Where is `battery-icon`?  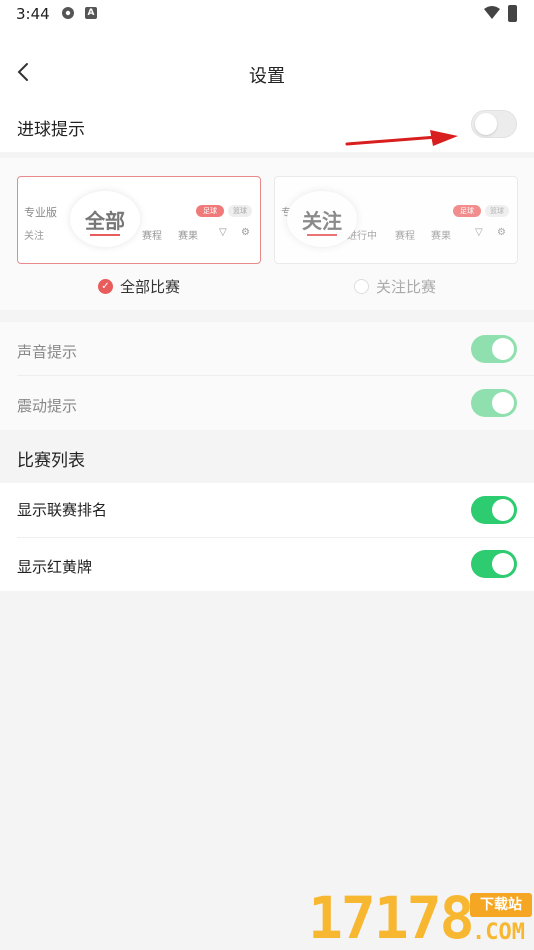 battery-icon is located at coordinates (512, 13).